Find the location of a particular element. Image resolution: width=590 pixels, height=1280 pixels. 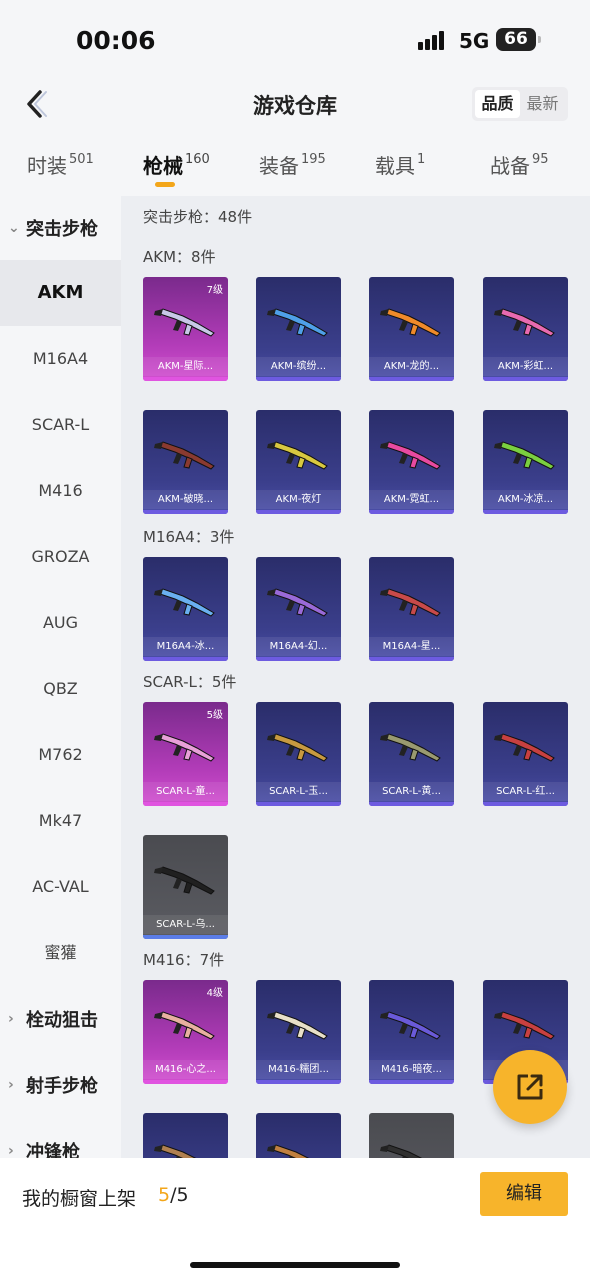

tab-vehicles: 载具 1 is located at coordinates (400, 164).